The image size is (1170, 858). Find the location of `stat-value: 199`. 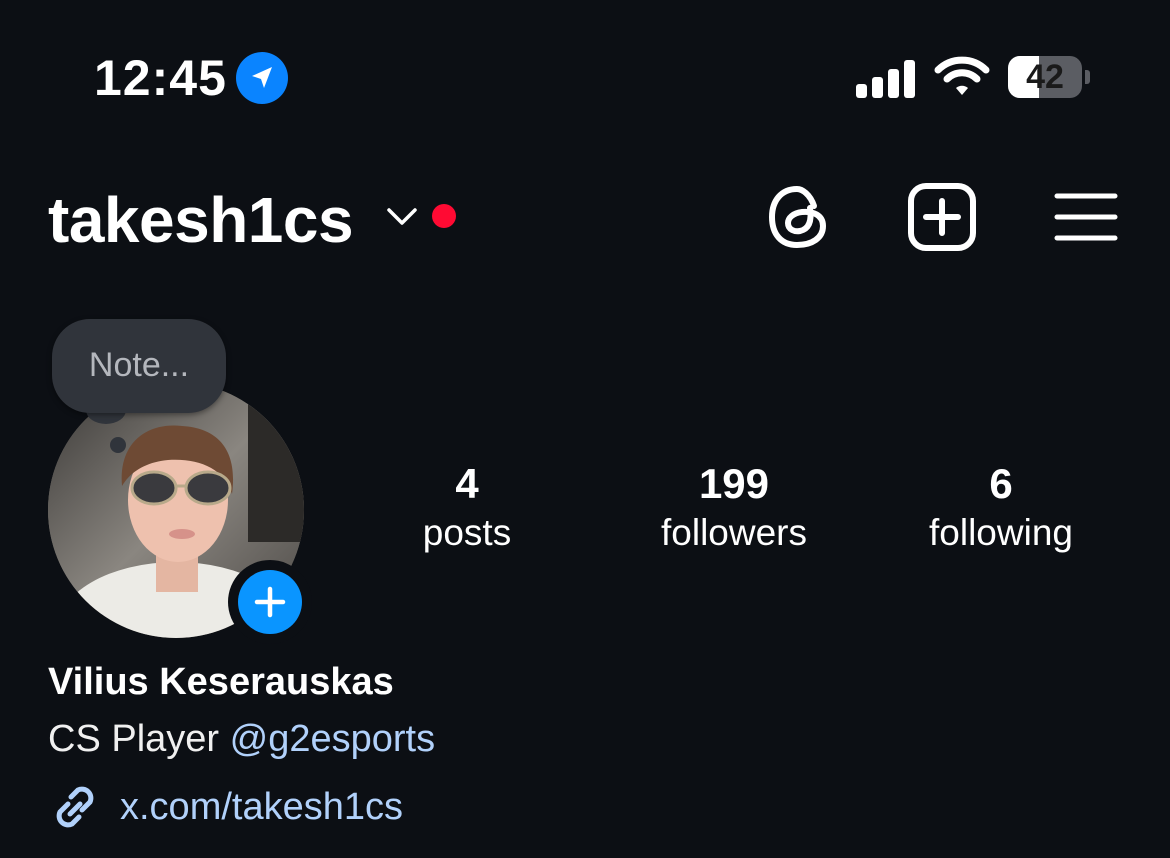

stat-value: 199 is located at coordinates (734, 483).